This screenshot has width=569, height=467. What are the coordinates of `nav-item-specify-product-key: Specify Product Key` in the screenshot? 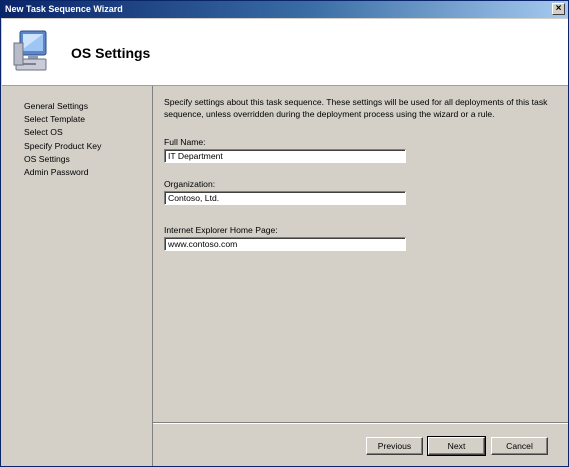 It's located at (62, 146).